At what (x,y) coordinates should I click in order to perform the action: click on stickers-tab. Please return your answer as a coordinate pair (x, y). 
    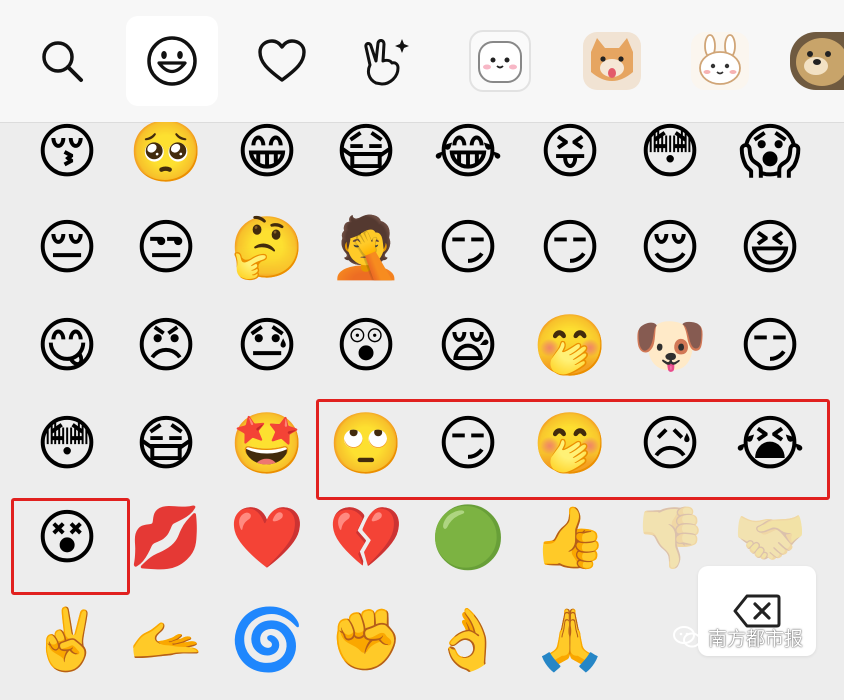
    Looking at the image, I should click on (386, 61).